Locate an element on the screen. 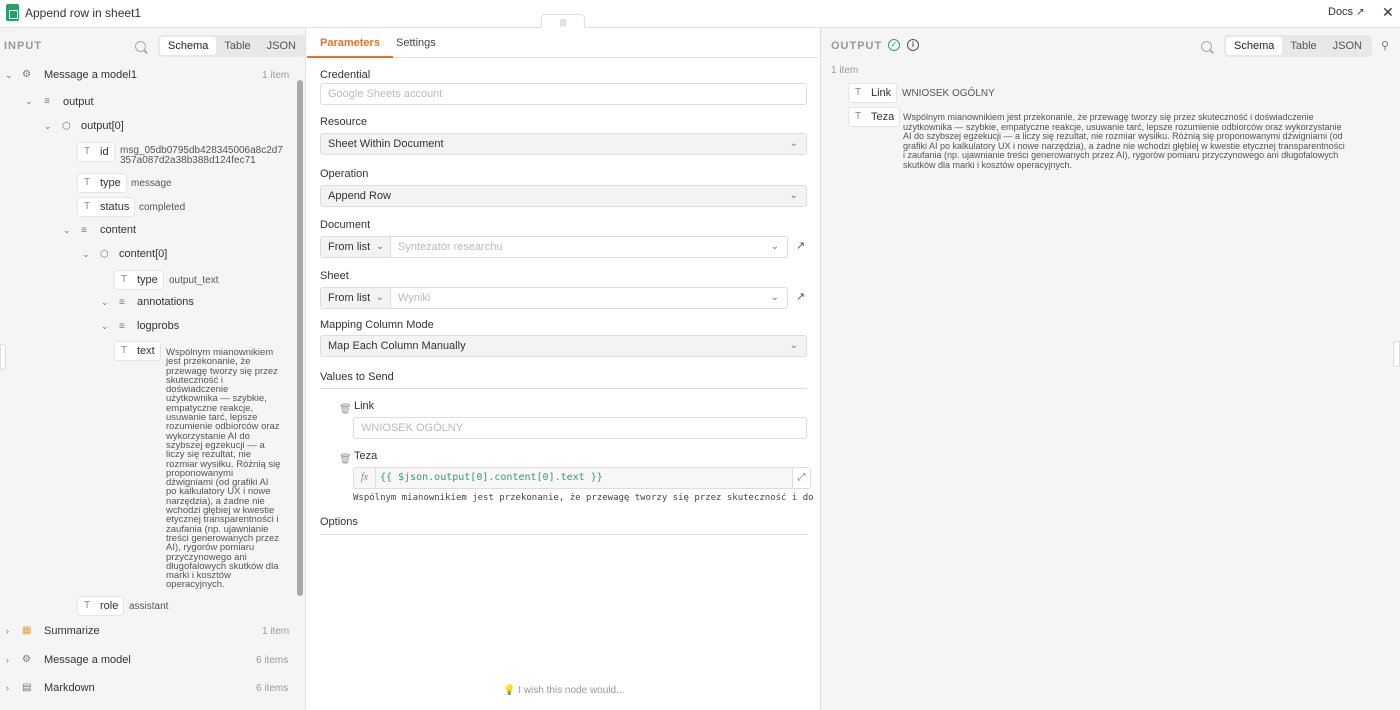 This screenshot has width=1400, height=710. mapping-select: Map Each Column Manually ⌄ is located at coordinates (563, 346).